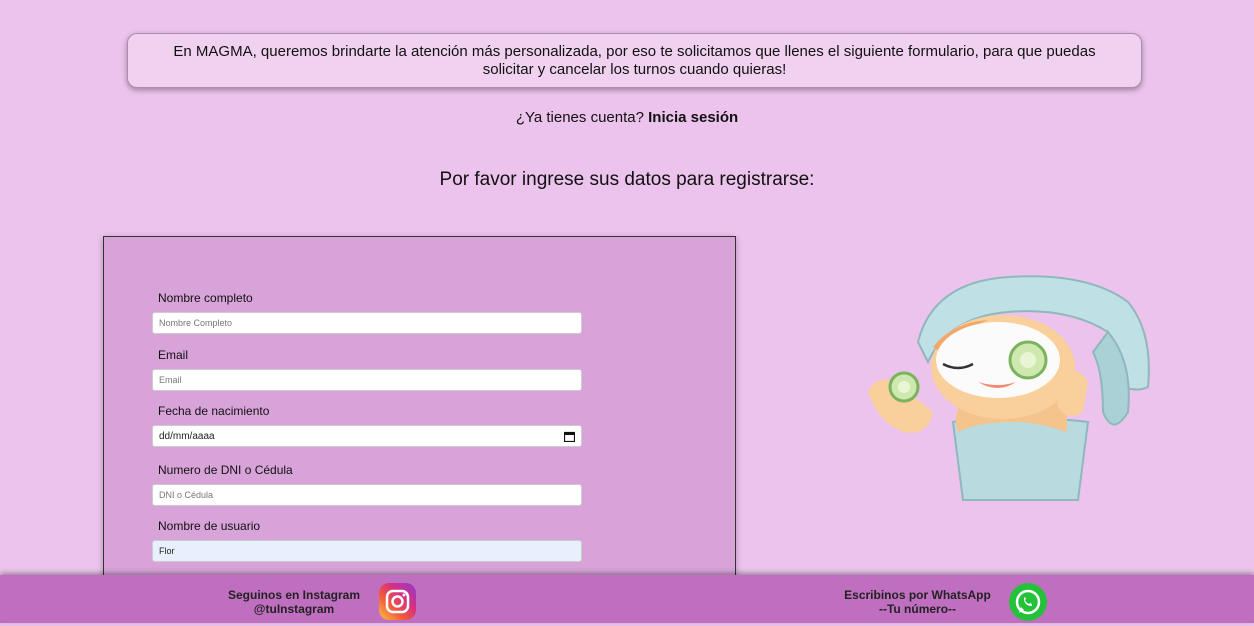  I want to click on whatsapp-text: Escribinos por WhatsApp --Tu número--, so click(917, 602).